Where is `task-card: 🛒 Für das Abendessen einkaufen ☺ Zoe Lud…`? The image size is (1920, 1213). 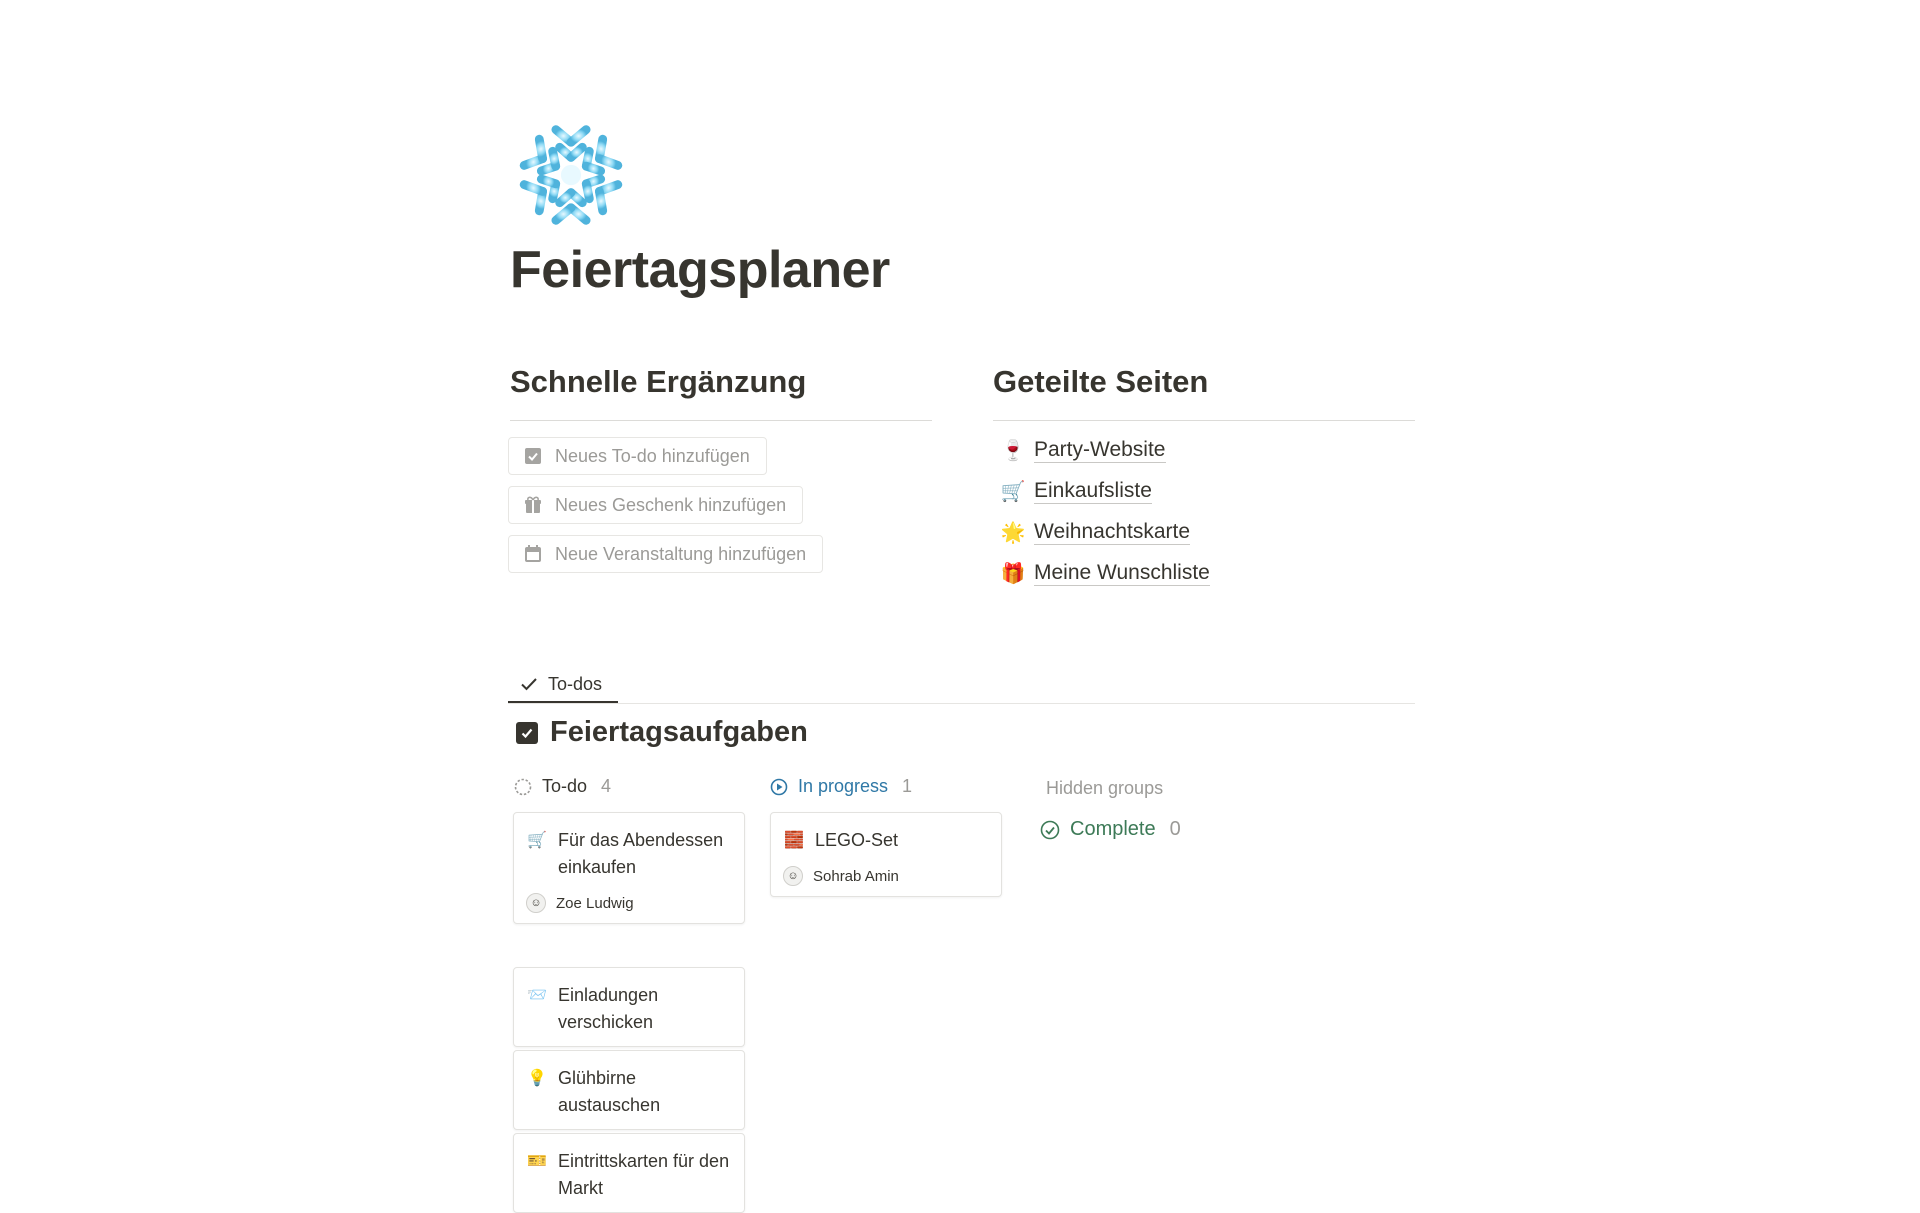 task-card: 🛒 Für das Abendessen einkaufen ☺ Zoe Lud… is located at coordinates (629, 868).